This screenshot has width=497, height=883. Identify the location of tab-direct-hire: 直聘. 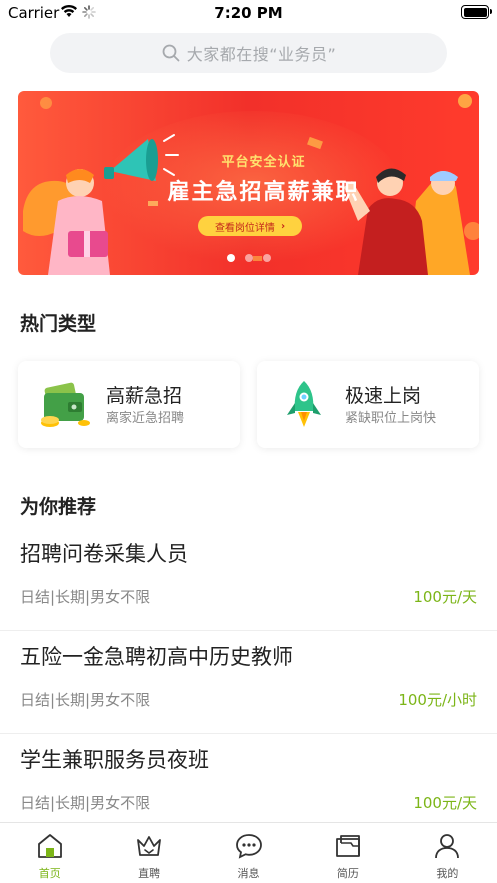
(148, 853).